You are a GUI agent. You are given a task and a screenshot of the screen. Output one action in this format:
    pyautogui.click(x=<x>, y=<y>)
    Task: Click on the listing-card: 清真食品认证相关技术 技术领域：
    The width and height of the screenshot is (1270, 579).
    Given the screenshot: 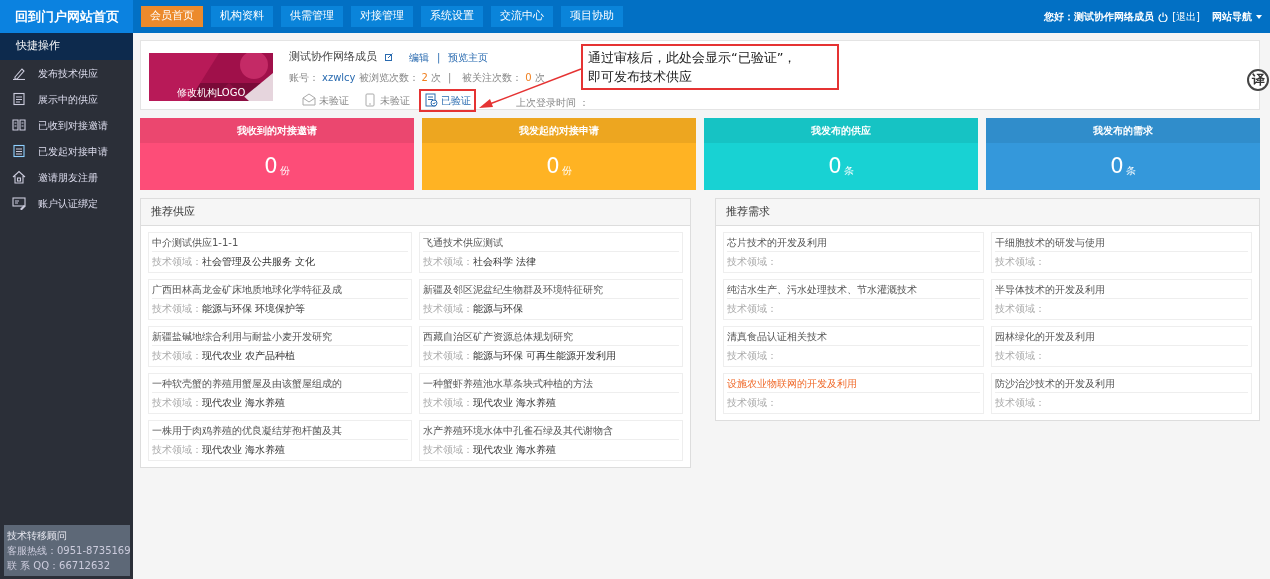 What is the action you would take?
    pyautogui.click(x=854, y=346)
    